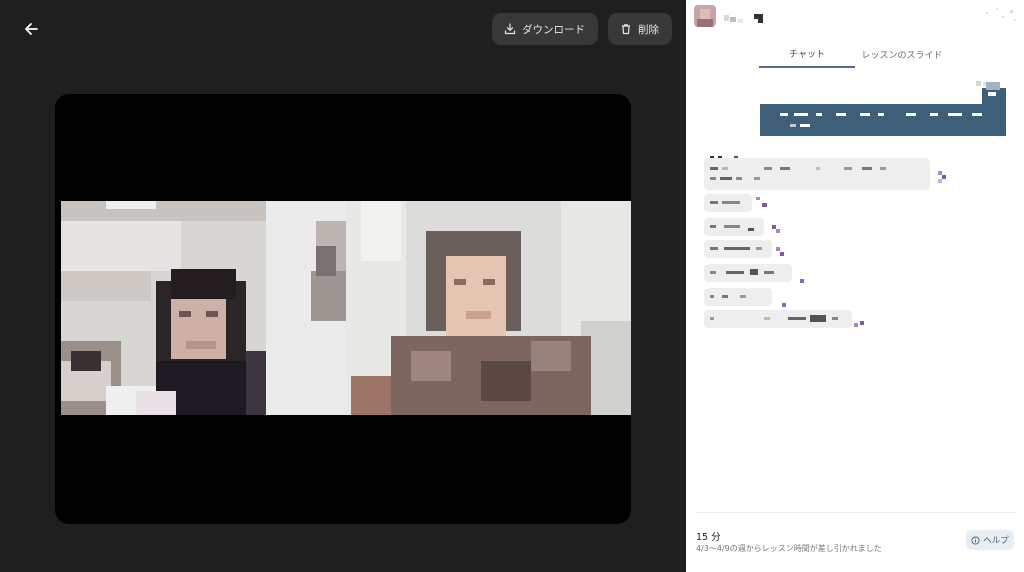  I want to click on help-button: ヘルプ, so click(990, 540).